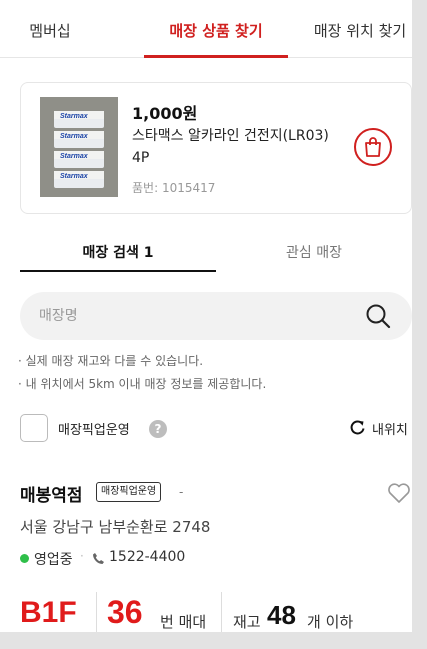 The height and width of the screenshot is (649, 427). Describe the element at coordinates (247, 622) in the screenshot. I see `stock-label: 재고` at that location.